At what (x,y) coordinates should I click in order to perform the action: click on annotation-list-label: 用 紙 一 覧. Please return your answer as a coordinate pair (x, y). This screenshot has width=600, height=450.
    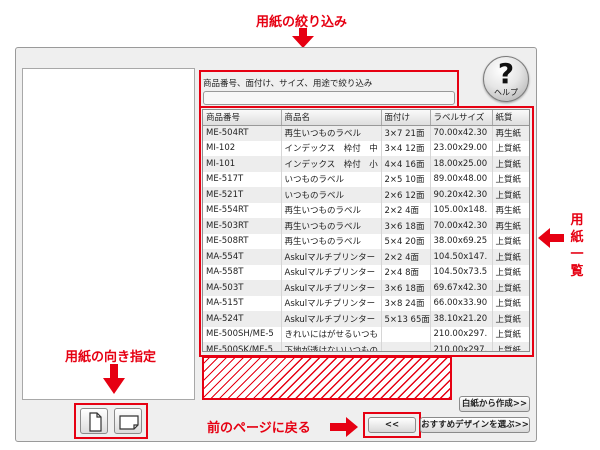
    Looking at the image, I should click on (577, 246).